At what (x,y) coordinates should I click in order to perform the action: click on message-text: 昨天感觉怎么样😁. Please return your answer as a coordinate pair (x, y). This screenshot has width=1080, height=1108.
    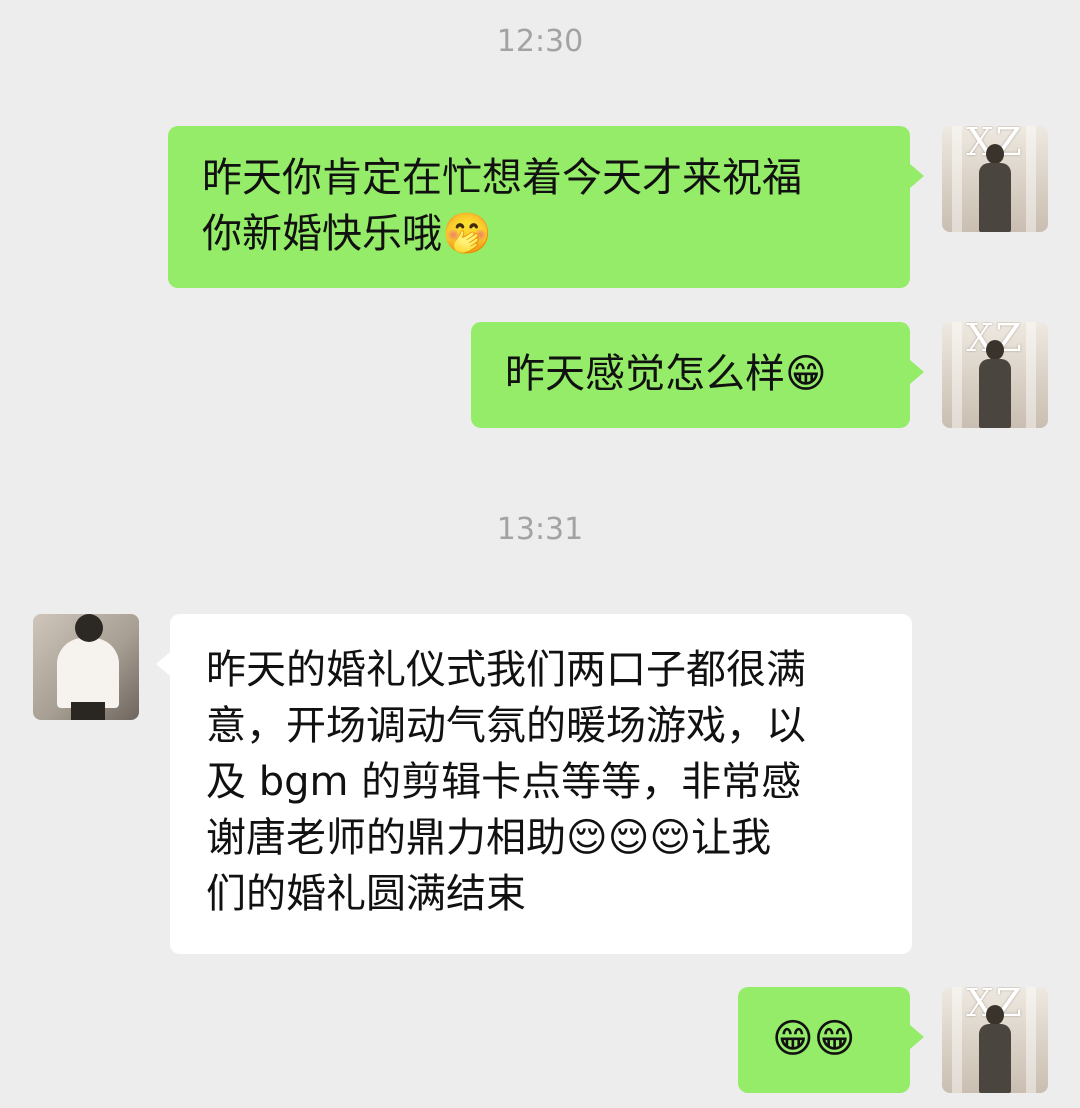
    Looking at the image, I should click on (666, 374).